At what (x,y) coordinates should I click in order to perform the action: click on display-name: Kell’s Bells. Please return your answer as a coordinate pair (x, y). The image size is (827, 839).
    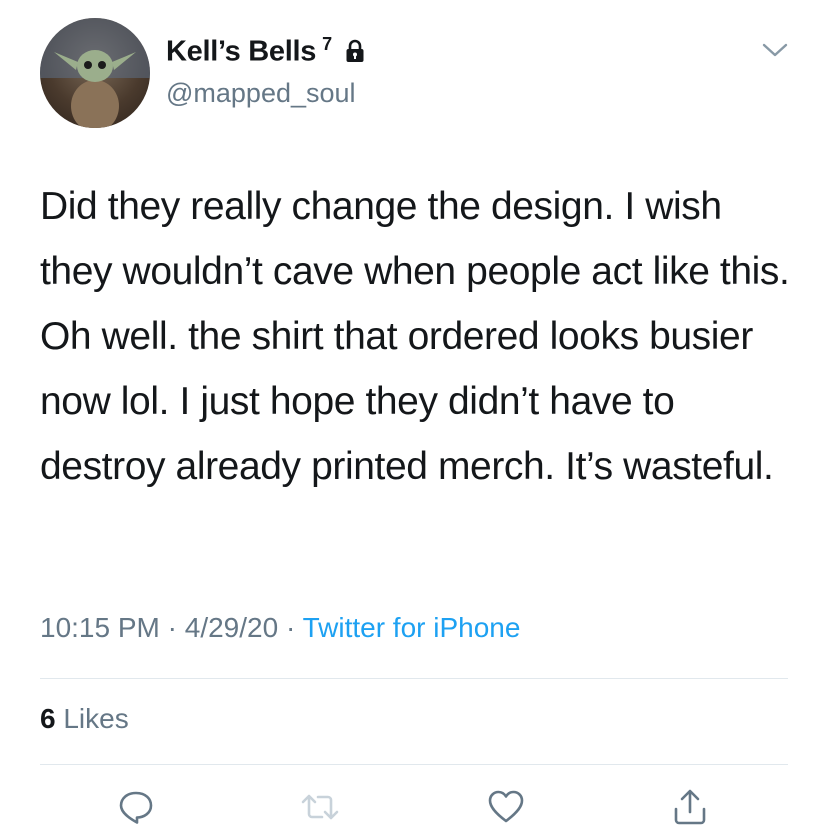
    Looking at the image, I should click on (241, 52).